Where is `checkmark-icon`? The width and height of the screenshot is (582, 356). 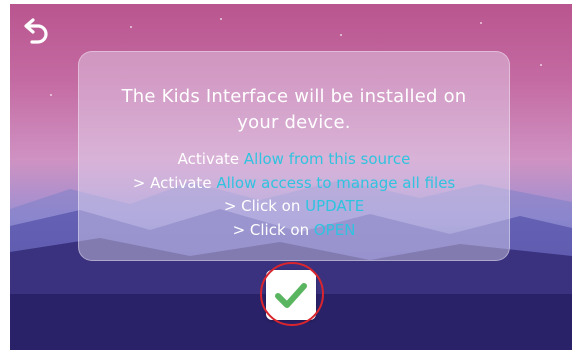
checkmark-icon is located at coordinates (291, 295).